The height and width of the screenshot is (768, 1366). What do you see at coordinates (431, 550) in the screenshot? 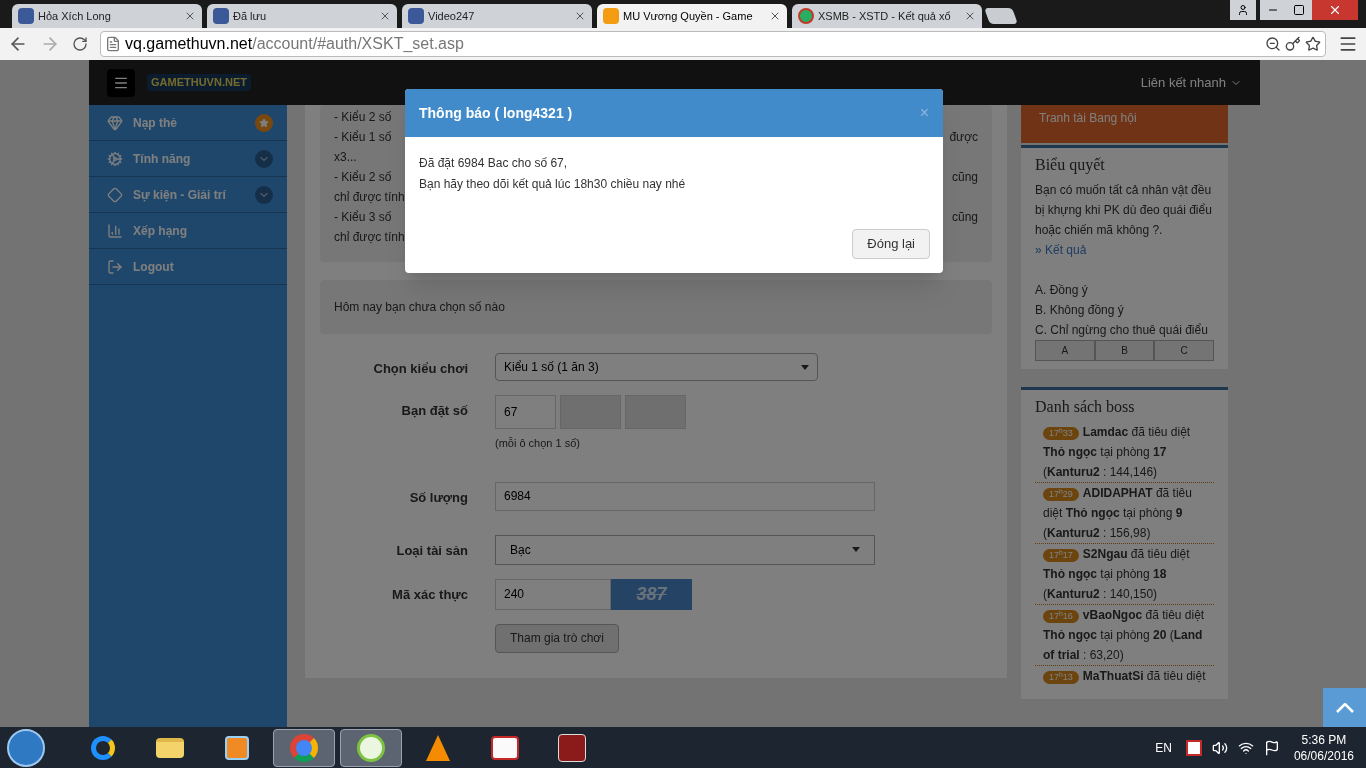
I see `form-label: Loại tài sản` at bounding box center [431, 550].